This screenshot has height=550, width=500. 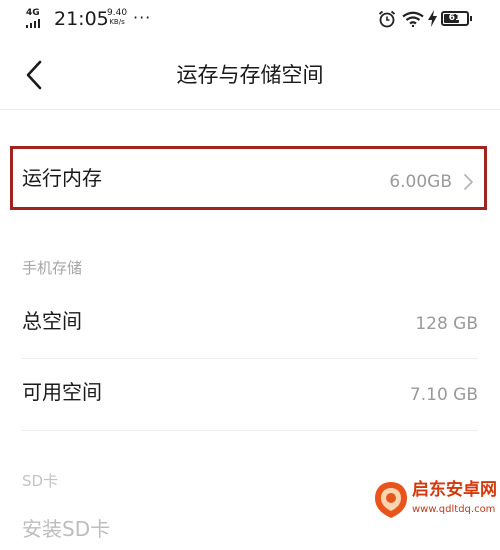 I want to click on watermark-title: 启东安卓网, so click(x=454, y=490).